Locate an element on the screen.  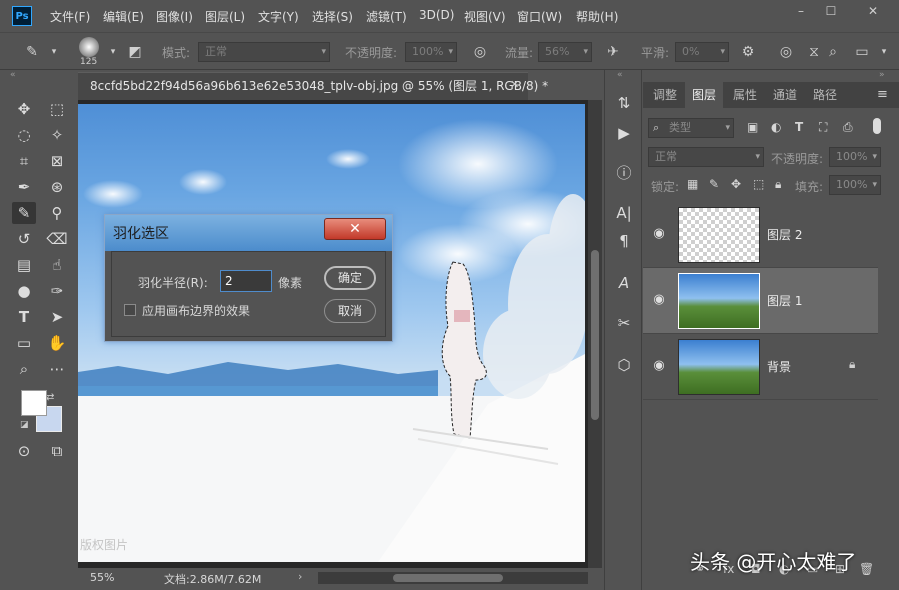
horizontal-scroll-thumb is located at coordinates (448, 578).